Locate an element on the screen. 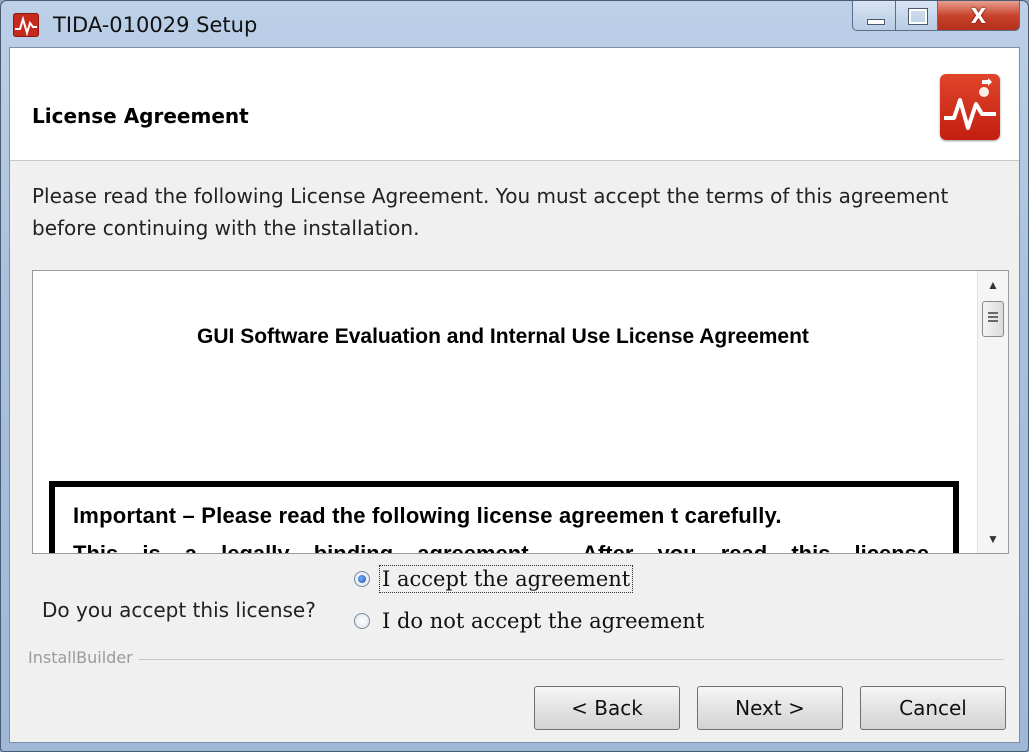  footer-divider is located at coordinates (516, 659).